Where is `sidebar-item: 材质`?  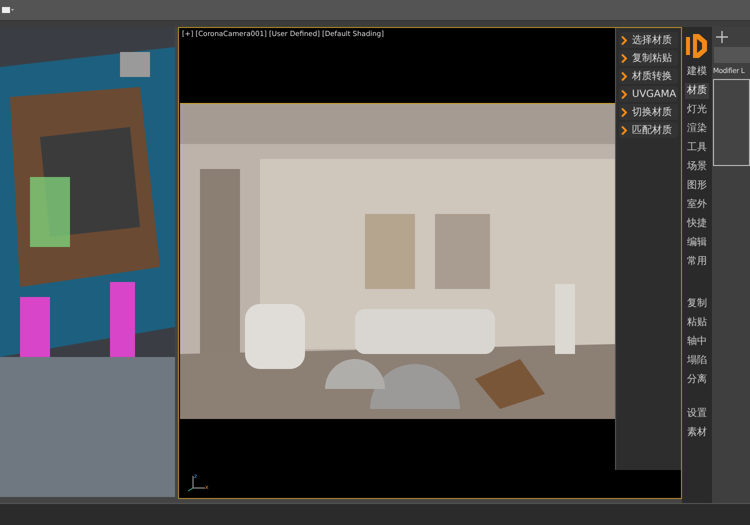 sidebar-item: 材质 is located at coordinates (697, 91).